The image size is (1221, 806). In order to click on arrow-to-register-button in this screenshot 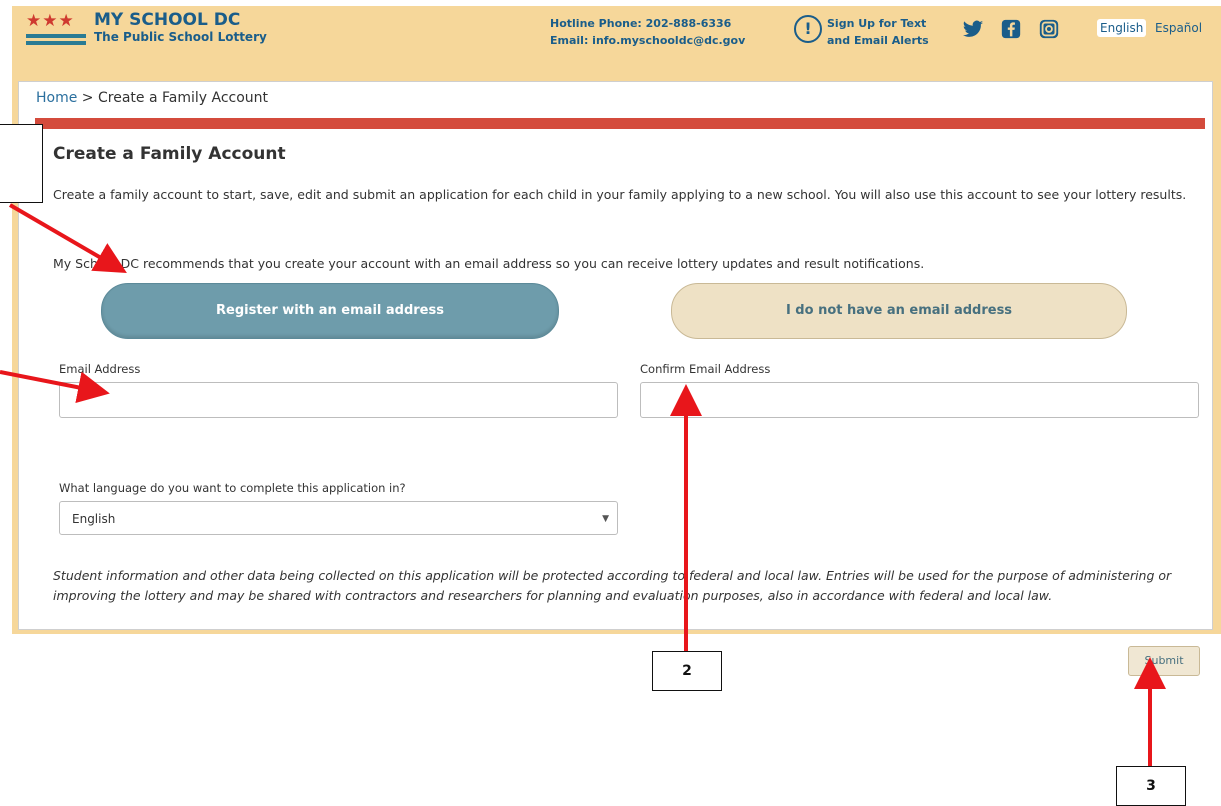, I will do `click(67, 238)`.